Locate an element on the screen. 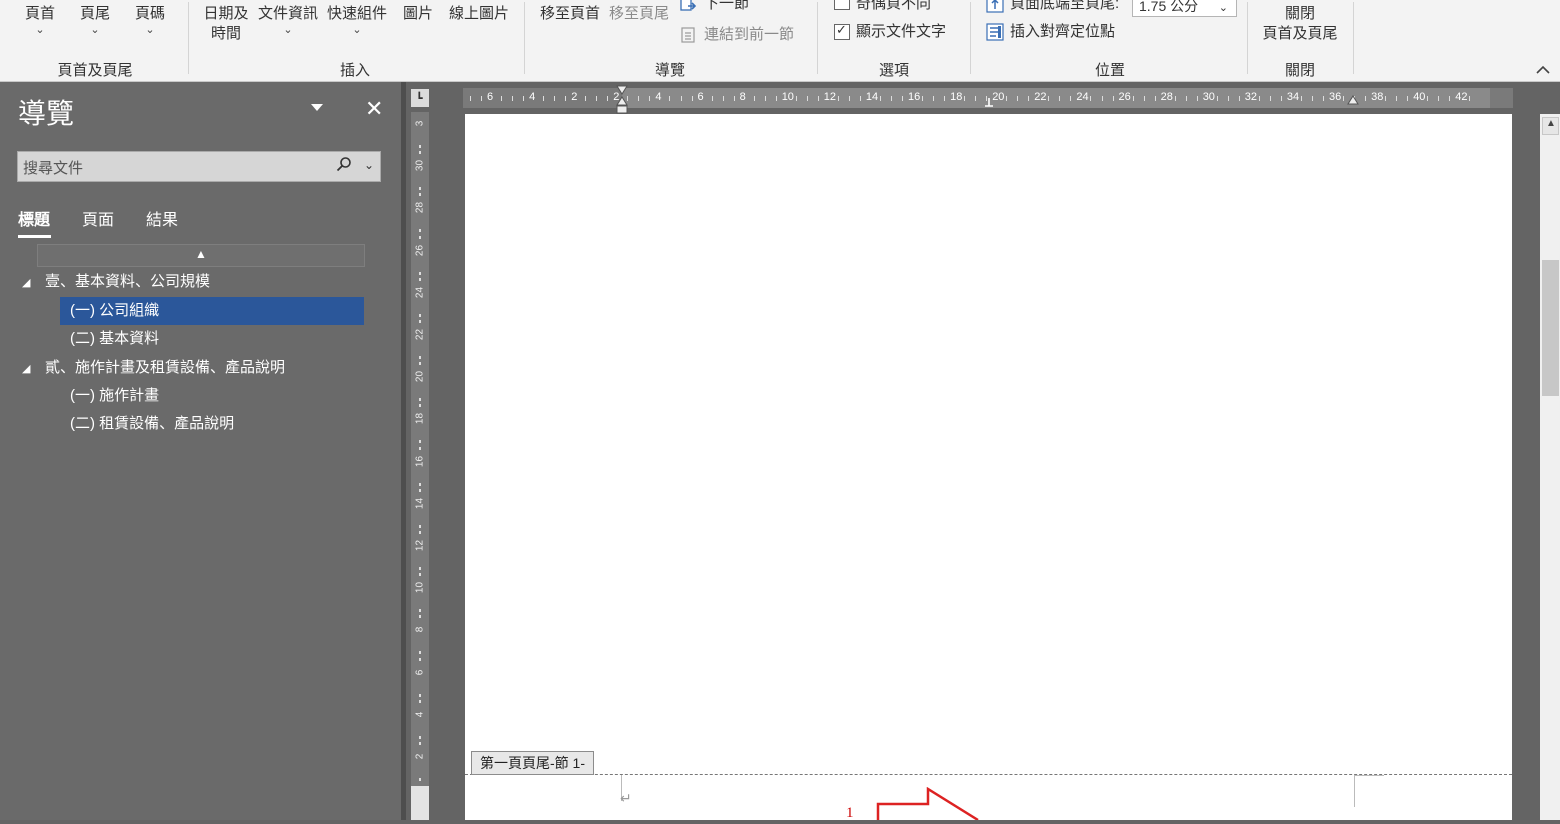 The image size is (1560, 824). heading-item: (二) 租賃設備、產品說明 is located at coordinates (152, 424).